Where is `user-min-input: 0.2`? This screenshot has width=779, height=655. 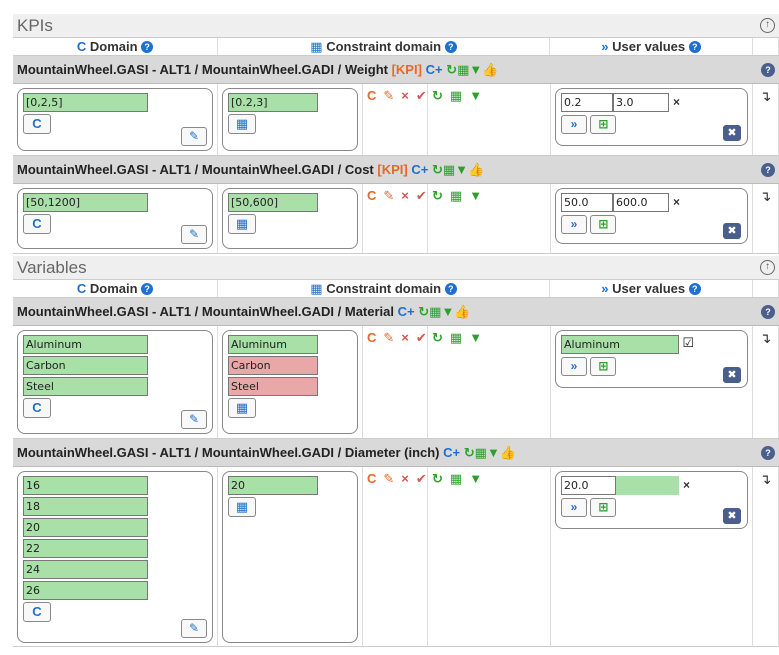
user-min-input: 0.2 is located at coordinates (587, 102).